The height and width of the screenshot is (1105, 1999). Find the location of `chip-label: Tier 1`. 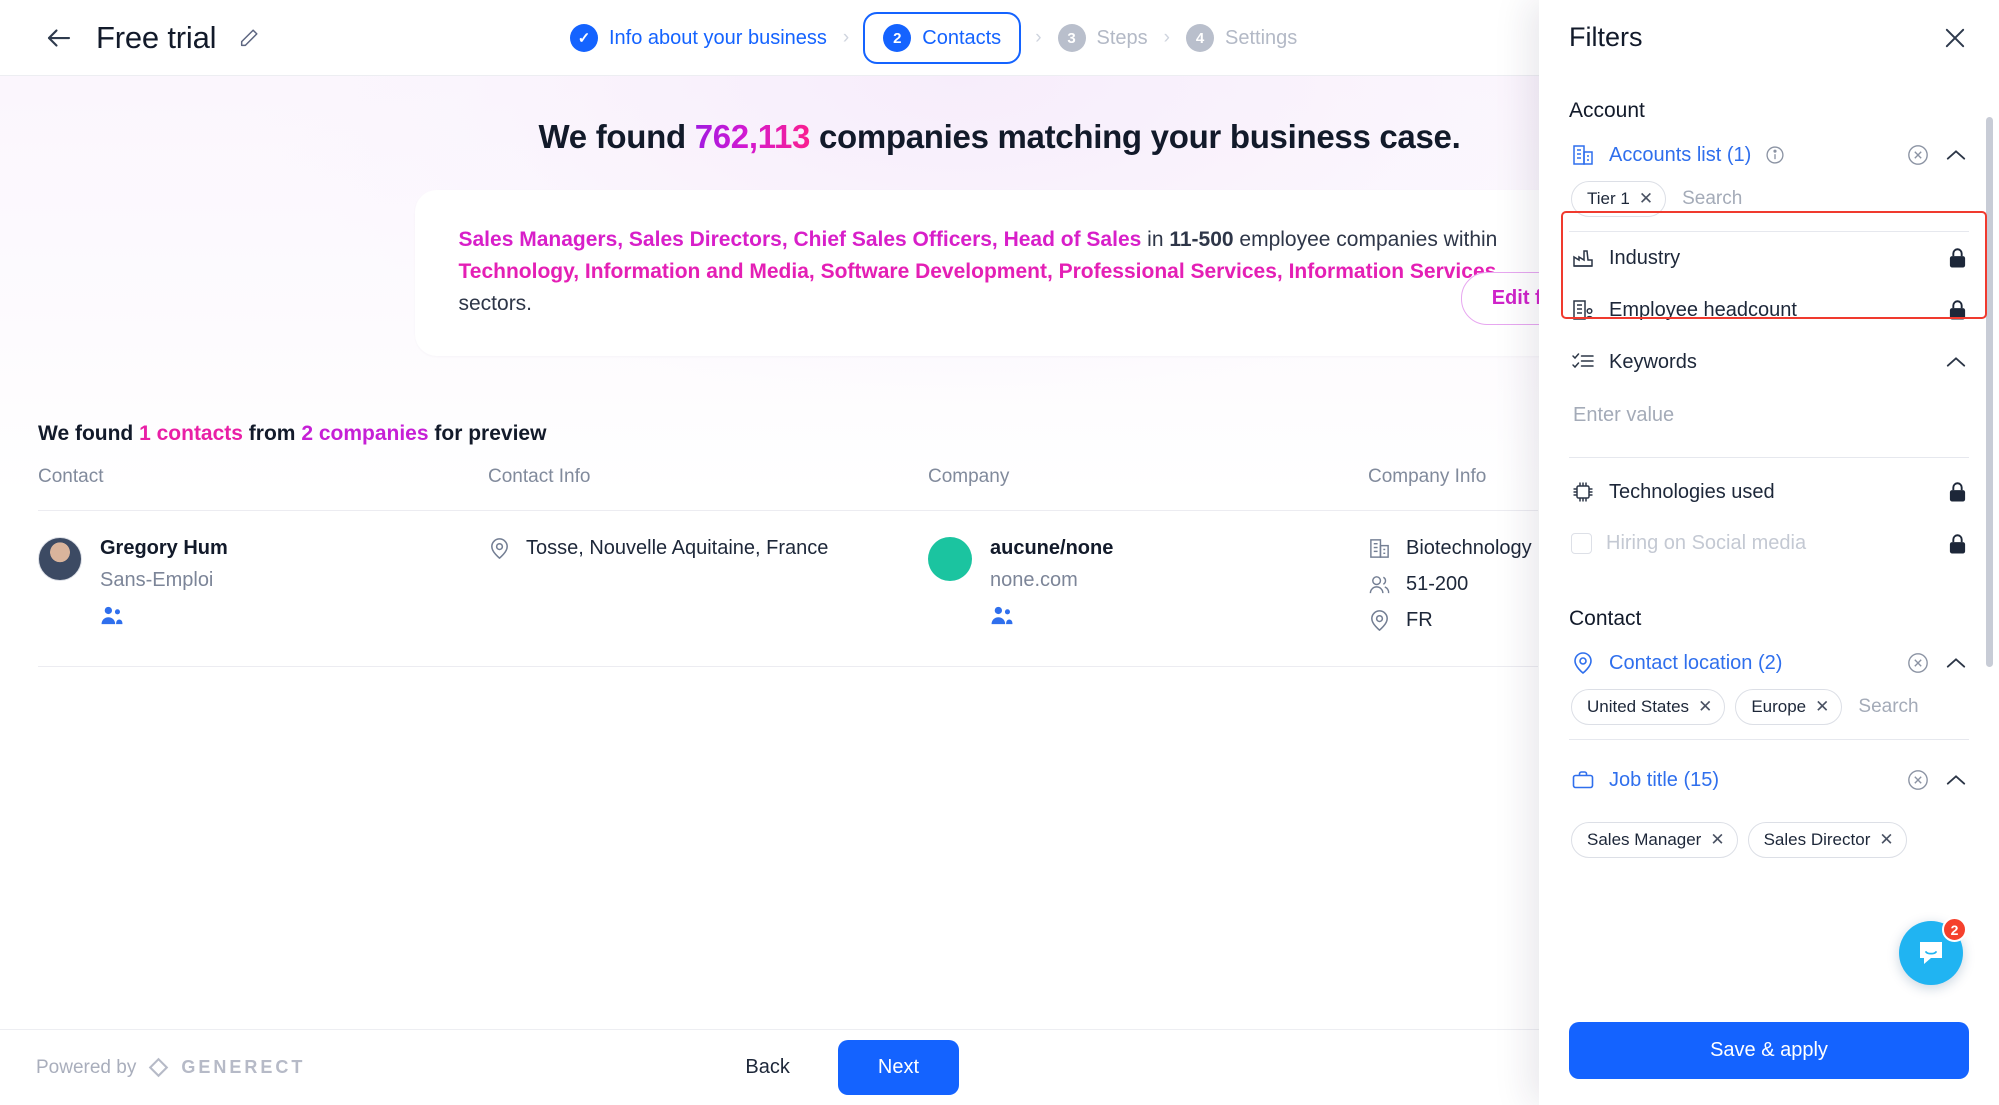

chip-label: Tier 1 is located at coordinates (1608, 198).